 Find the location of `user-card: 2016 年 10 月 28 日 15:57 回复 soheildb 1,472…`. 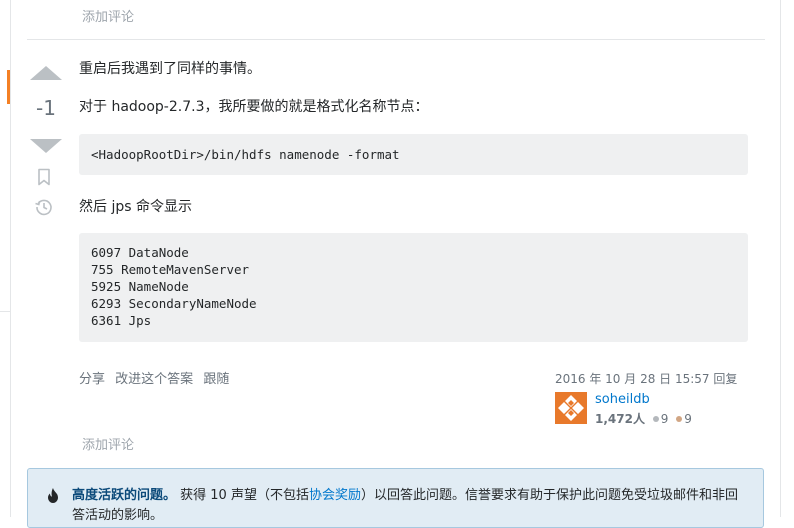

user-card: 2016 年 10 月 28 日 15:57 回复 soheildb 1,472… is located at coordinates (646, 398).